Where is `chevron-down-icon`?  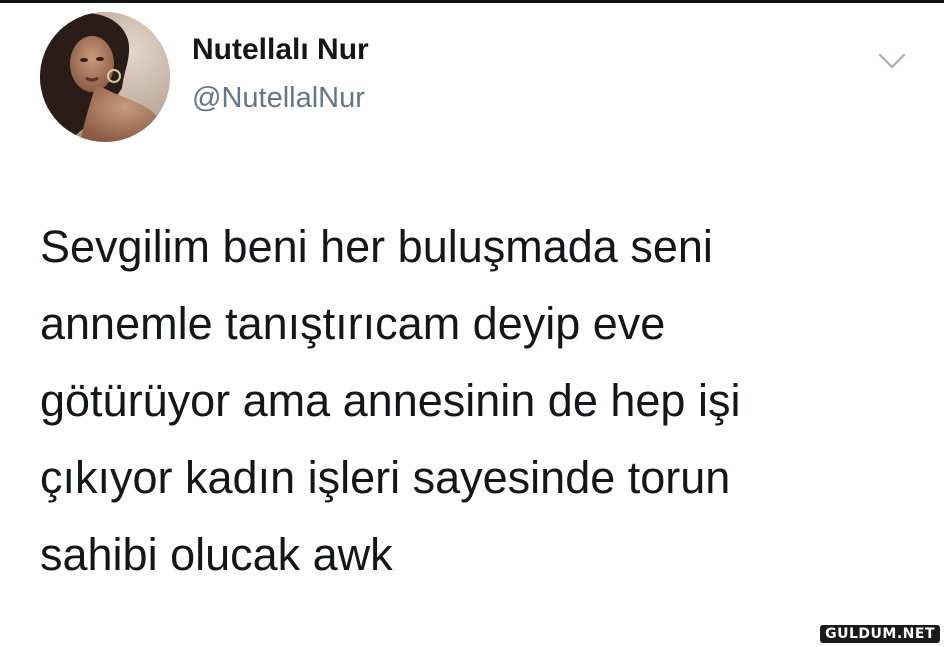 chevron-down-icon is located at coordinates (892, 61).